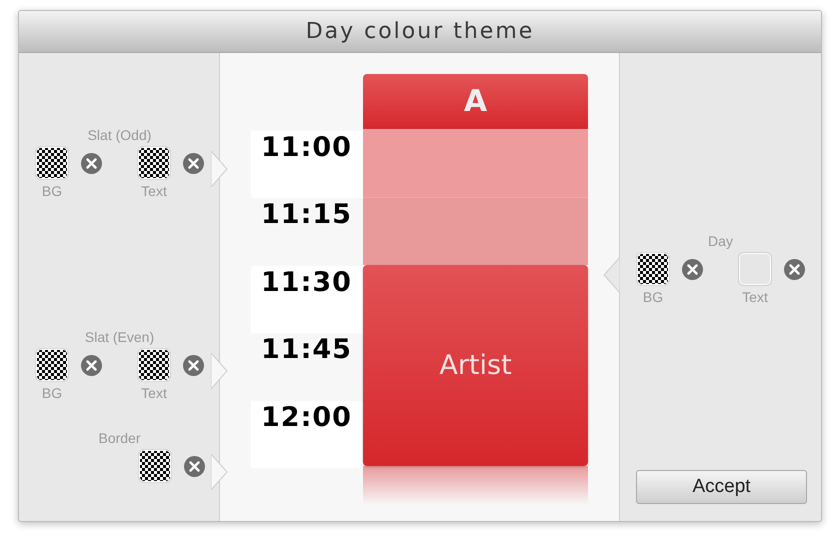 This screenshot has height=548, width=840. I want to click on event-block: Artist, so click(475, 365).